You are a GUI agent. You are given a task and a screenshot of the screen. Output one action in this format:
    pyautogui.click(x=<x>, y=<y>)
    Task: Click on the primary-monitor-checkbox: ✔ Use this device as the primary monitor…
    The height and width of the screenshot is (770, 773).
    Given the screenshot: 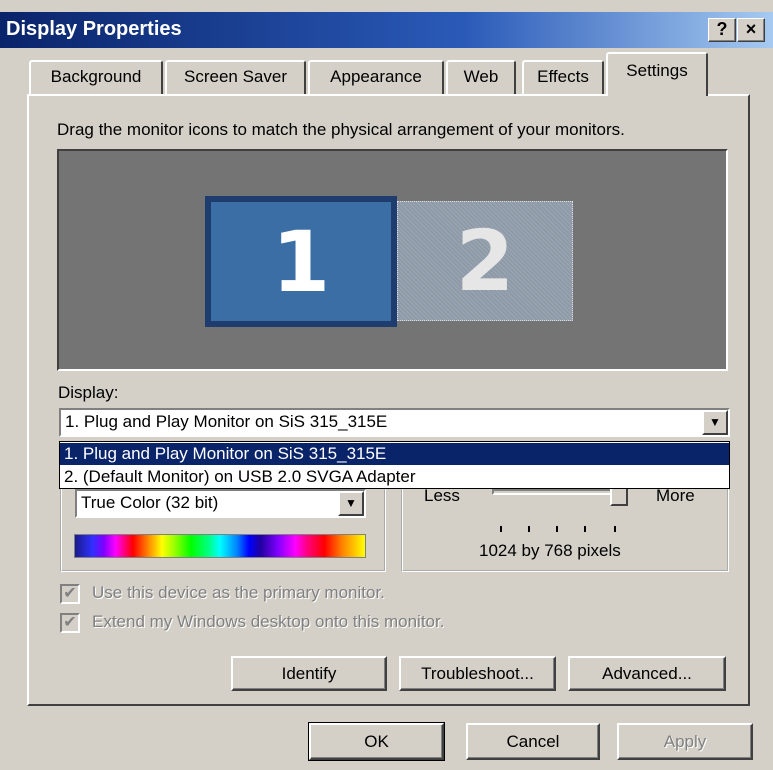 What is the action you would take?
    pyautogui.click(x=290, y=594)
    